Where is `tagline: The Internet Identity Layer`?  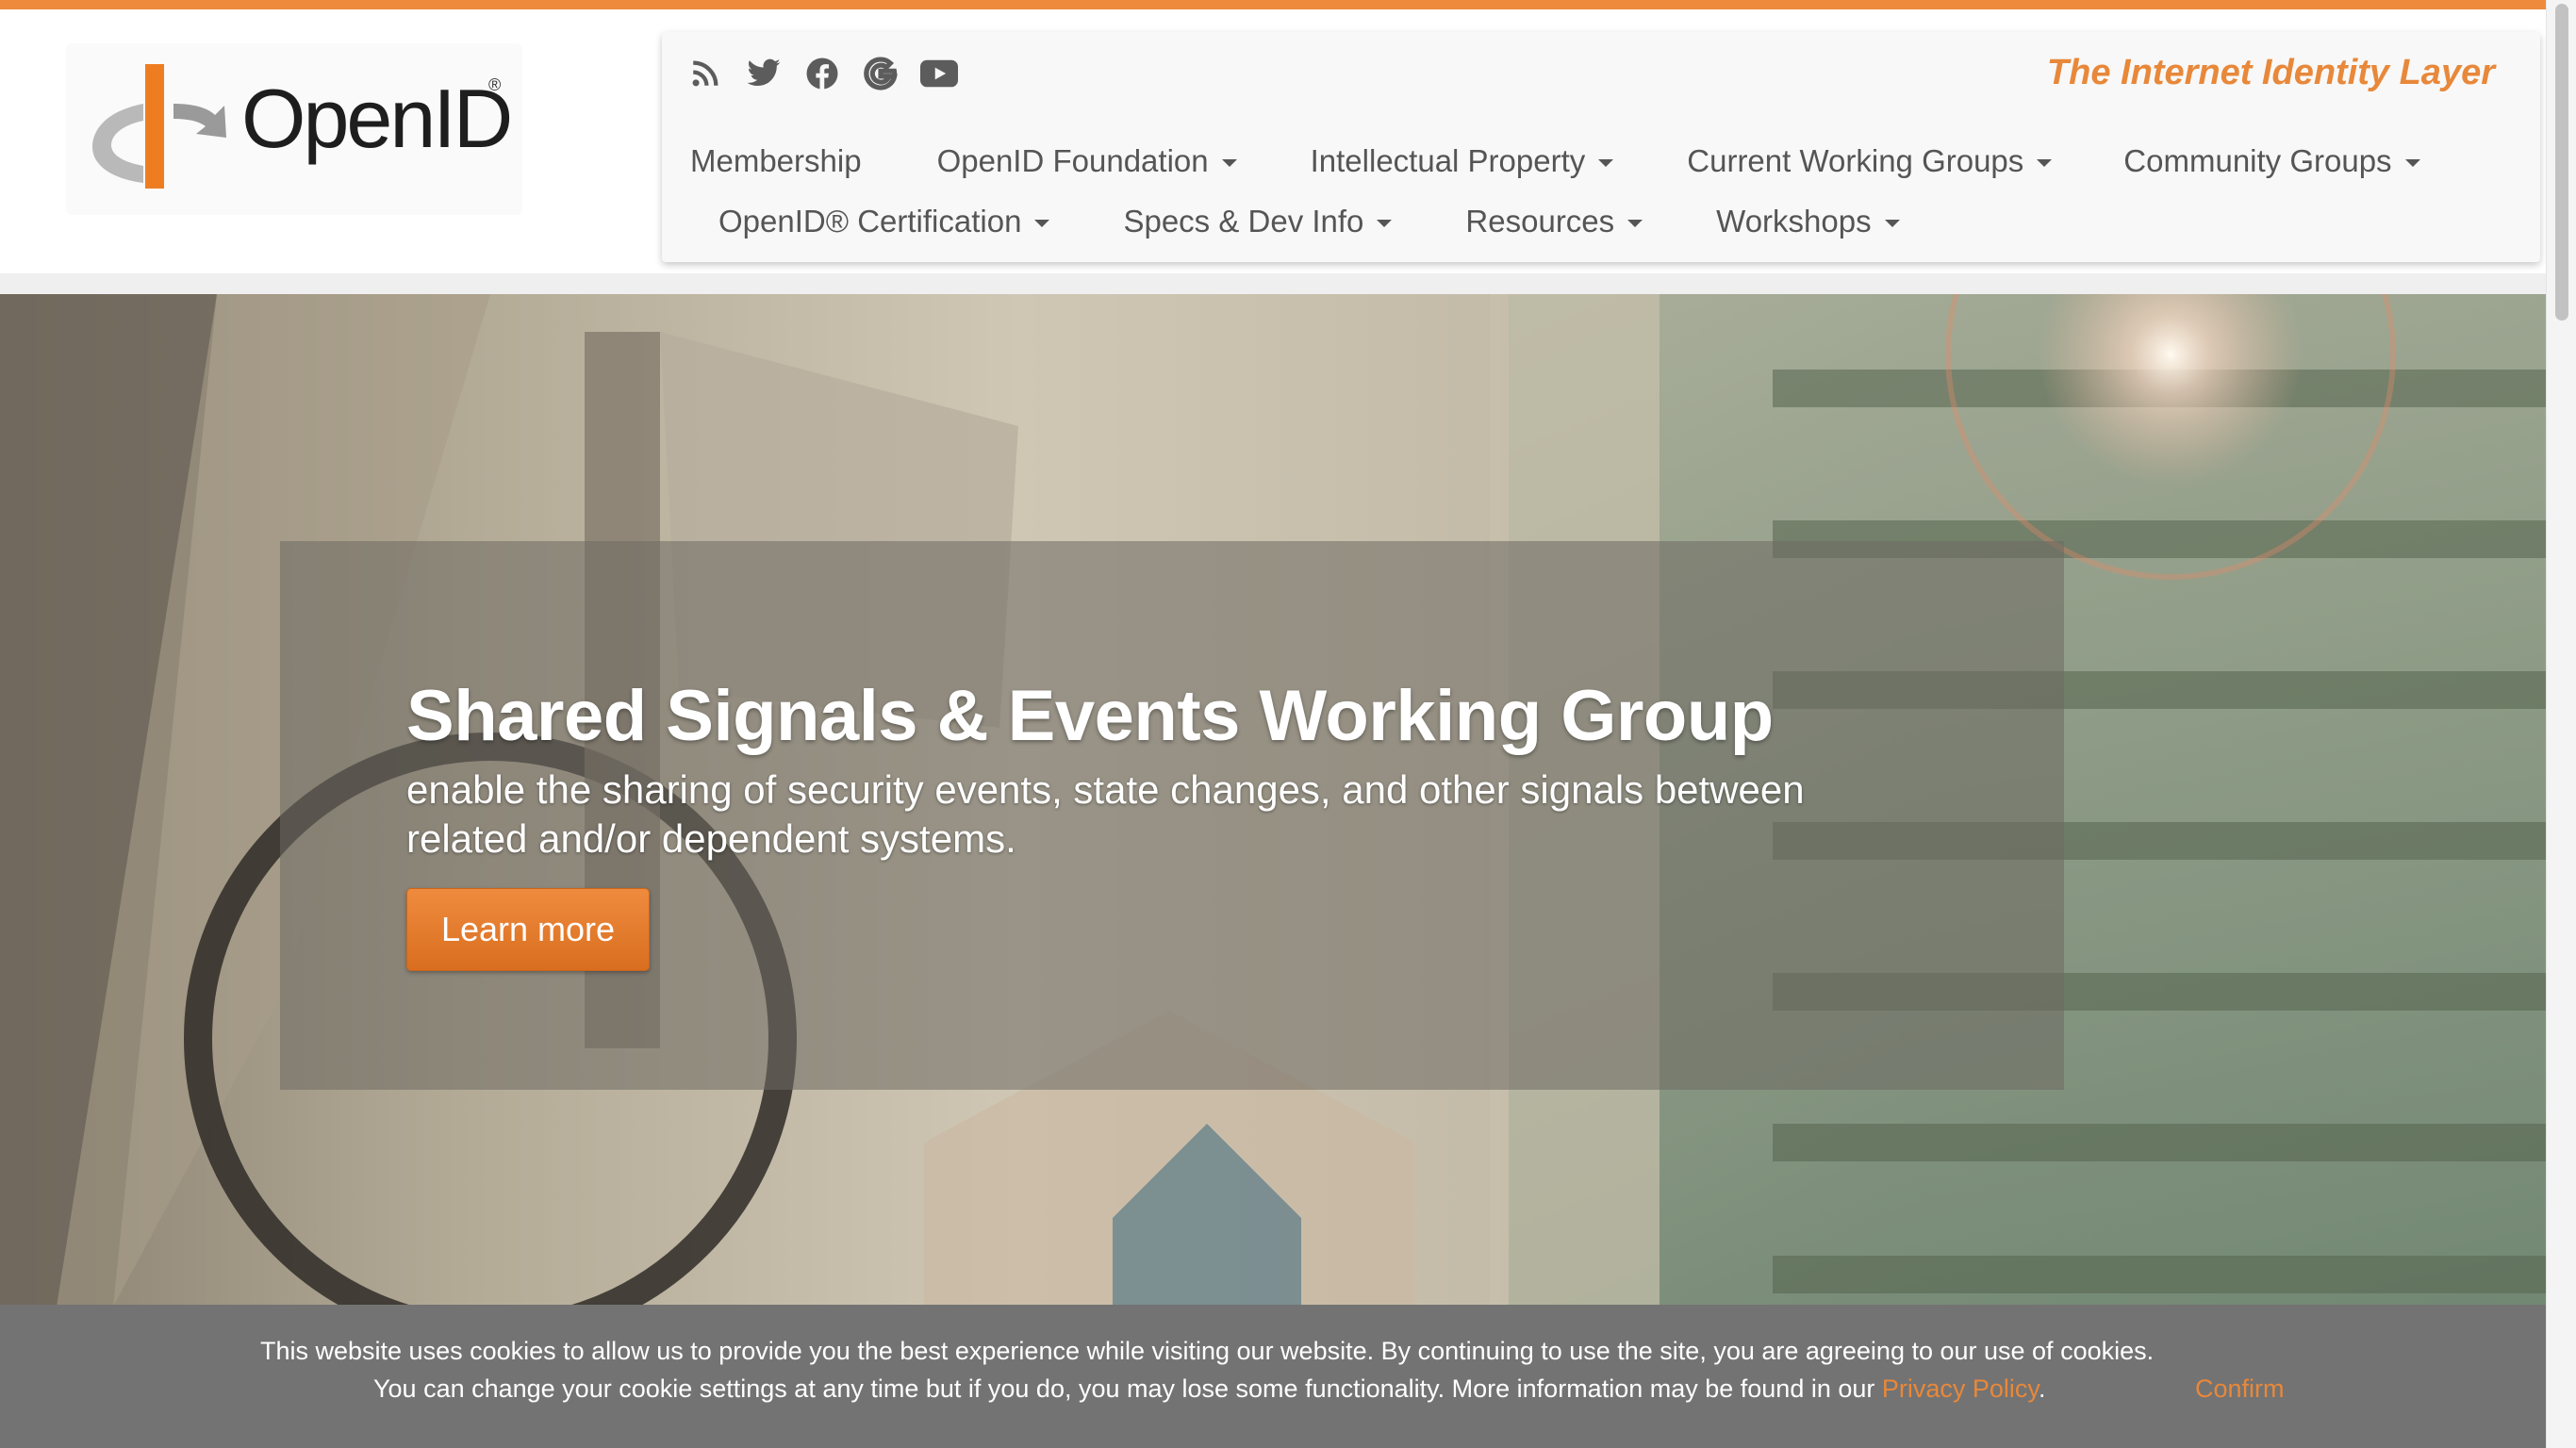 tagline: The Internet Identity Layer is located at coordinates (2270, 72).